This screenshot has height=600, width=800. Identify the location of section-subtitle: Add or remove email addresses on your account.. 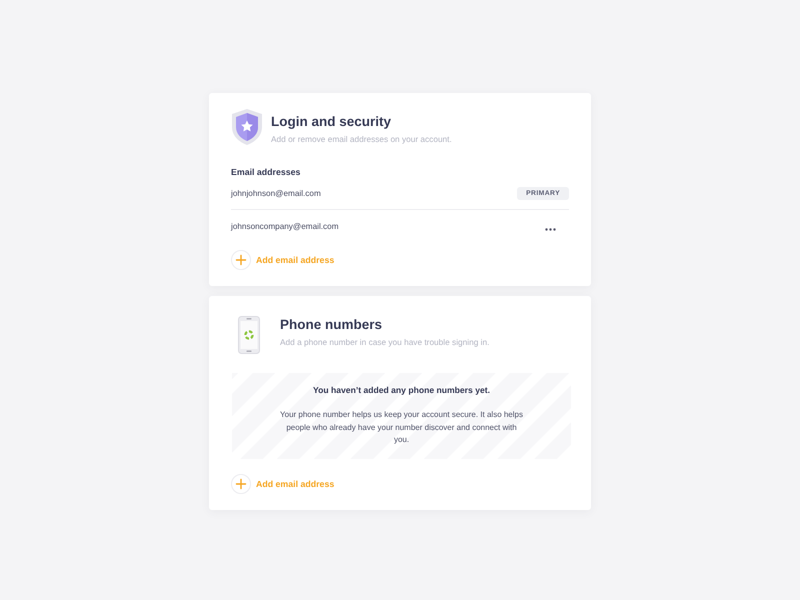
(361, 139).